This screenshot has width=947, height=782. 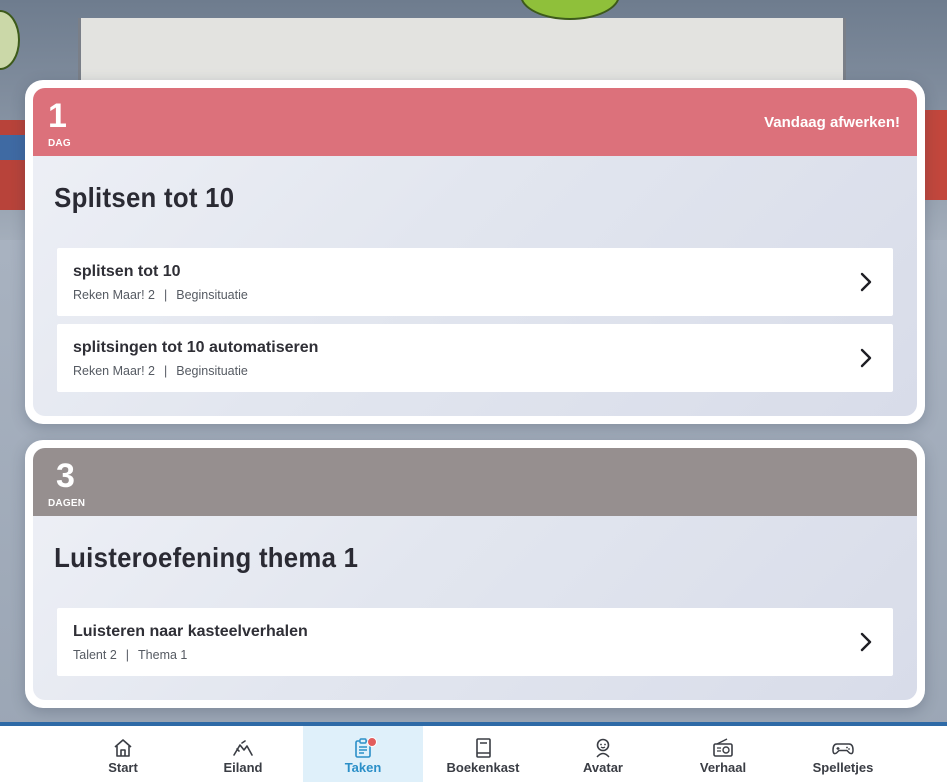 I want to click on nav-item-spelletjes: Spelletjes, so click(x=843, y=754).